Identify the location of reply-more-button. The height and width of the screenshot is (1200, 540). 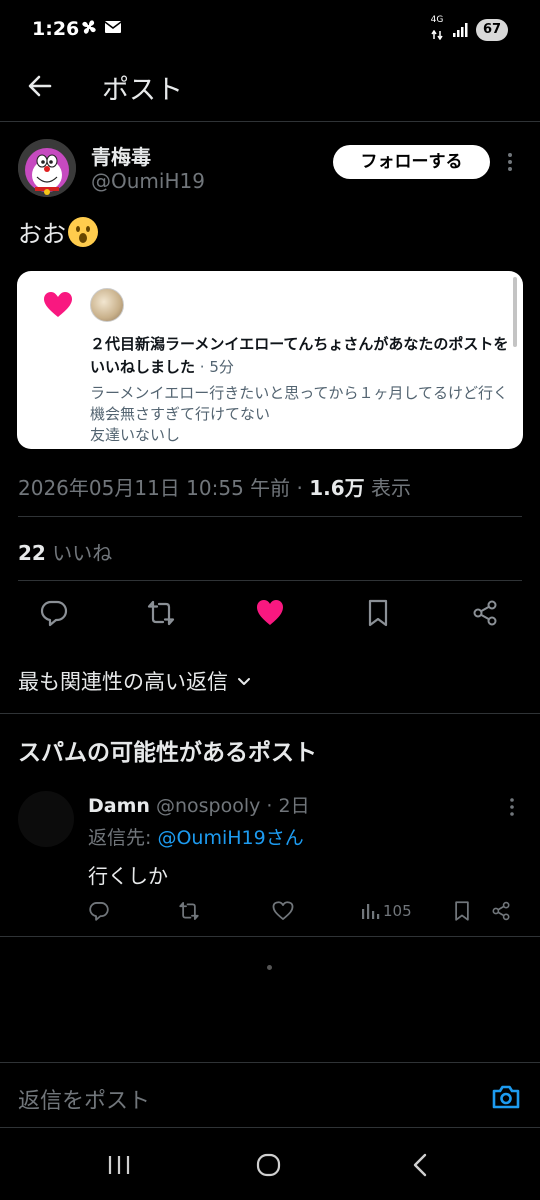
(512, 807).